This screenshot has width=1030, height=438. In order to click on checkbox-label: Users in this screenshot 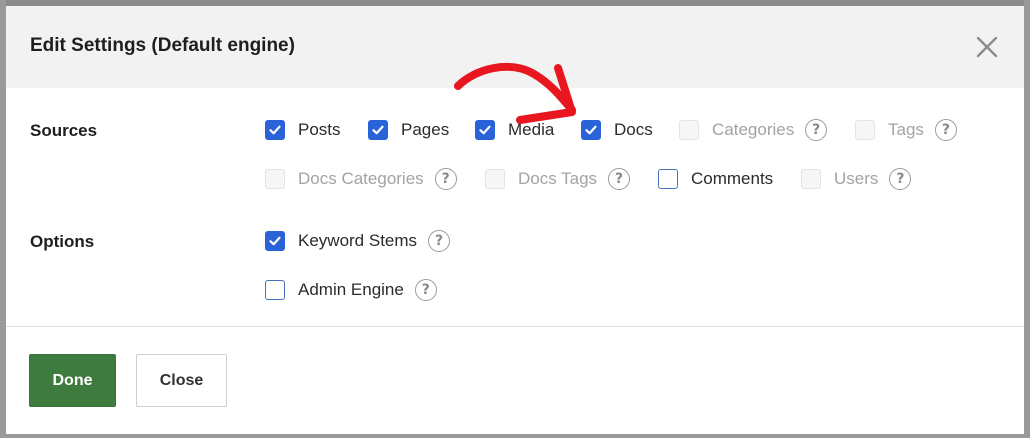, I will do `click(856, 178)`.